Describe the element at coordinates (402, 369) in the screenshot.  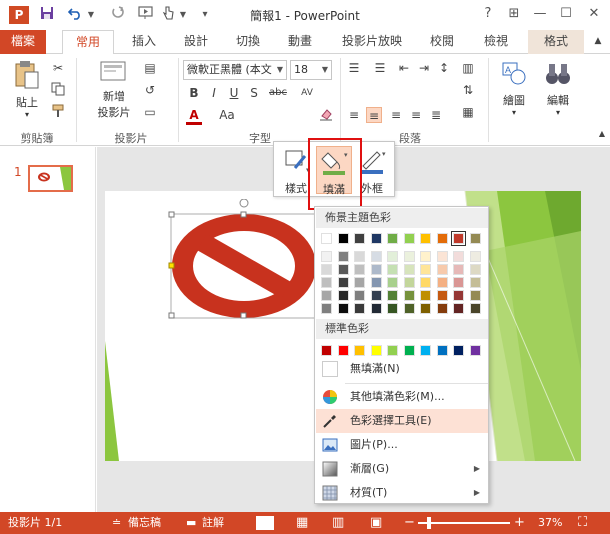
I see `no-fill-item: 無填滿(N)` at that location.